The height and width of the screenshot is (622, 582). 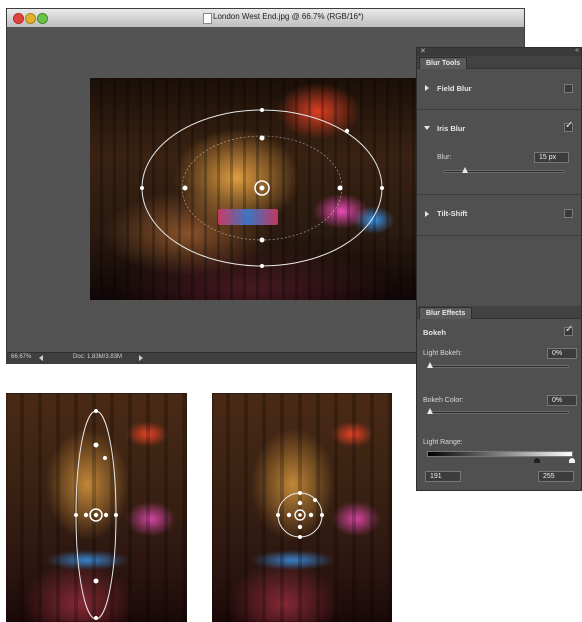 I want to click on status-menu-right-icon, so click(x=141, y=358).